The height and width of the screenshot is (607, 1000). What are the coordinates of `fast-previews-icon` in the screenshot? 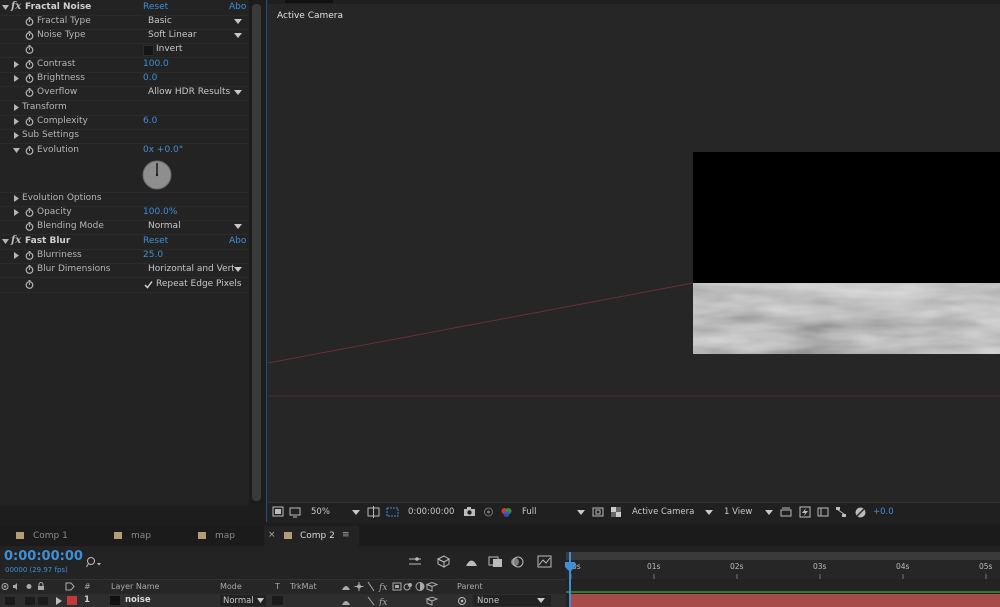 It's located at (805, 512).